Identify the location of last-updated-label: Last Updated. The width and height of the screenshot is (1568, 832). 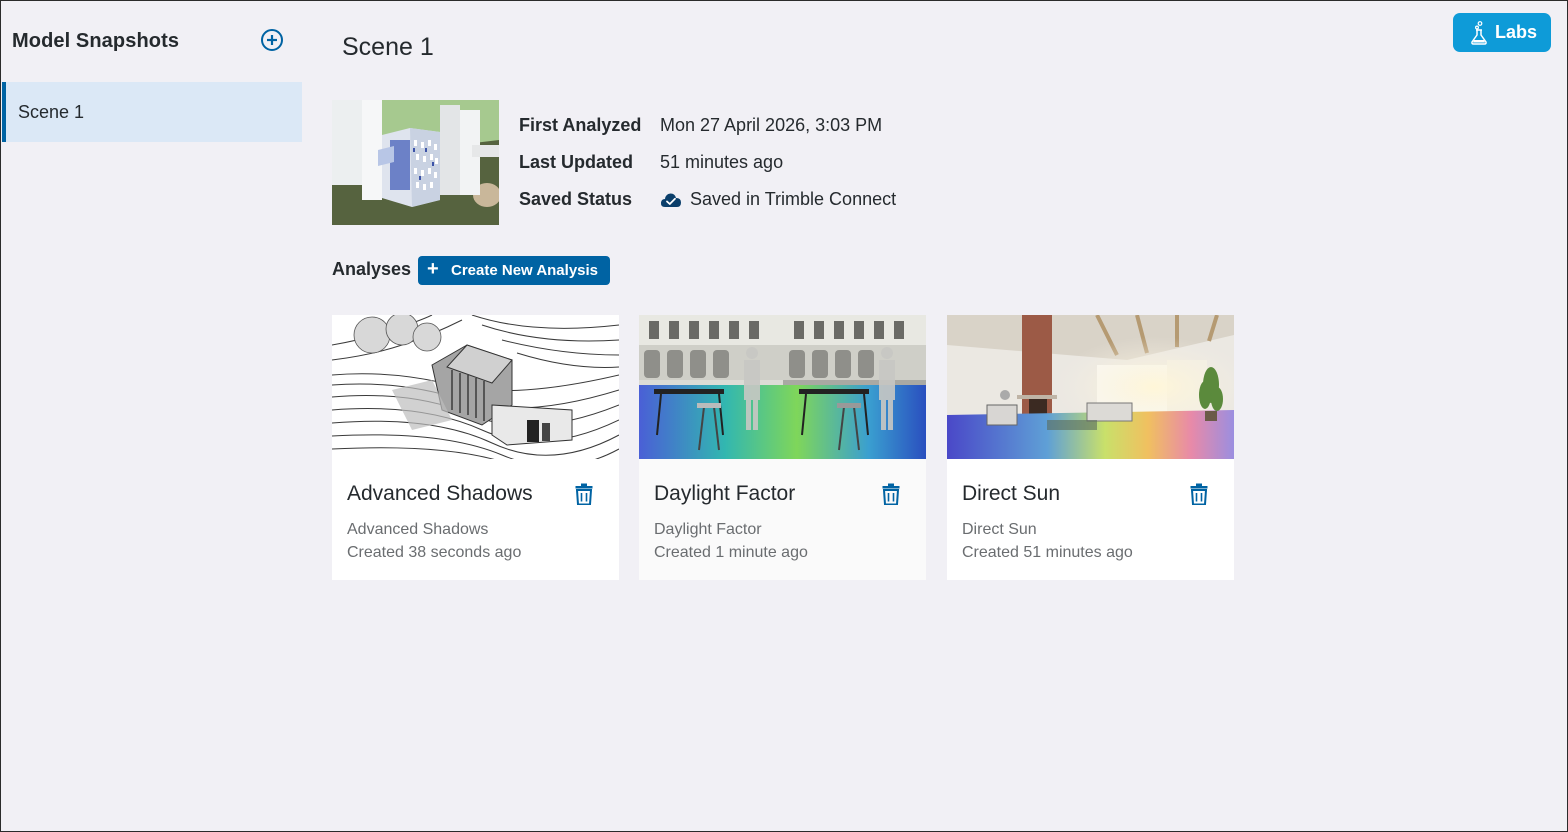
(576, 162).